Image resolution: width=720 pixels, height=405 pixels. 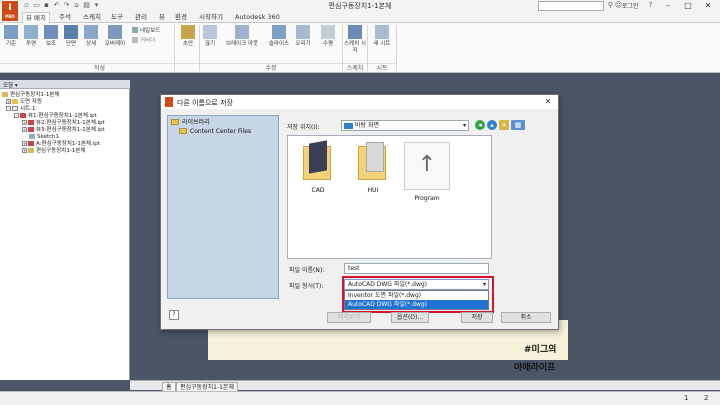 What do you see at coordinates (51, 36) in the screenshot?
I see `auxiliary-view-button: 보조` at bounding box center [51, 36].